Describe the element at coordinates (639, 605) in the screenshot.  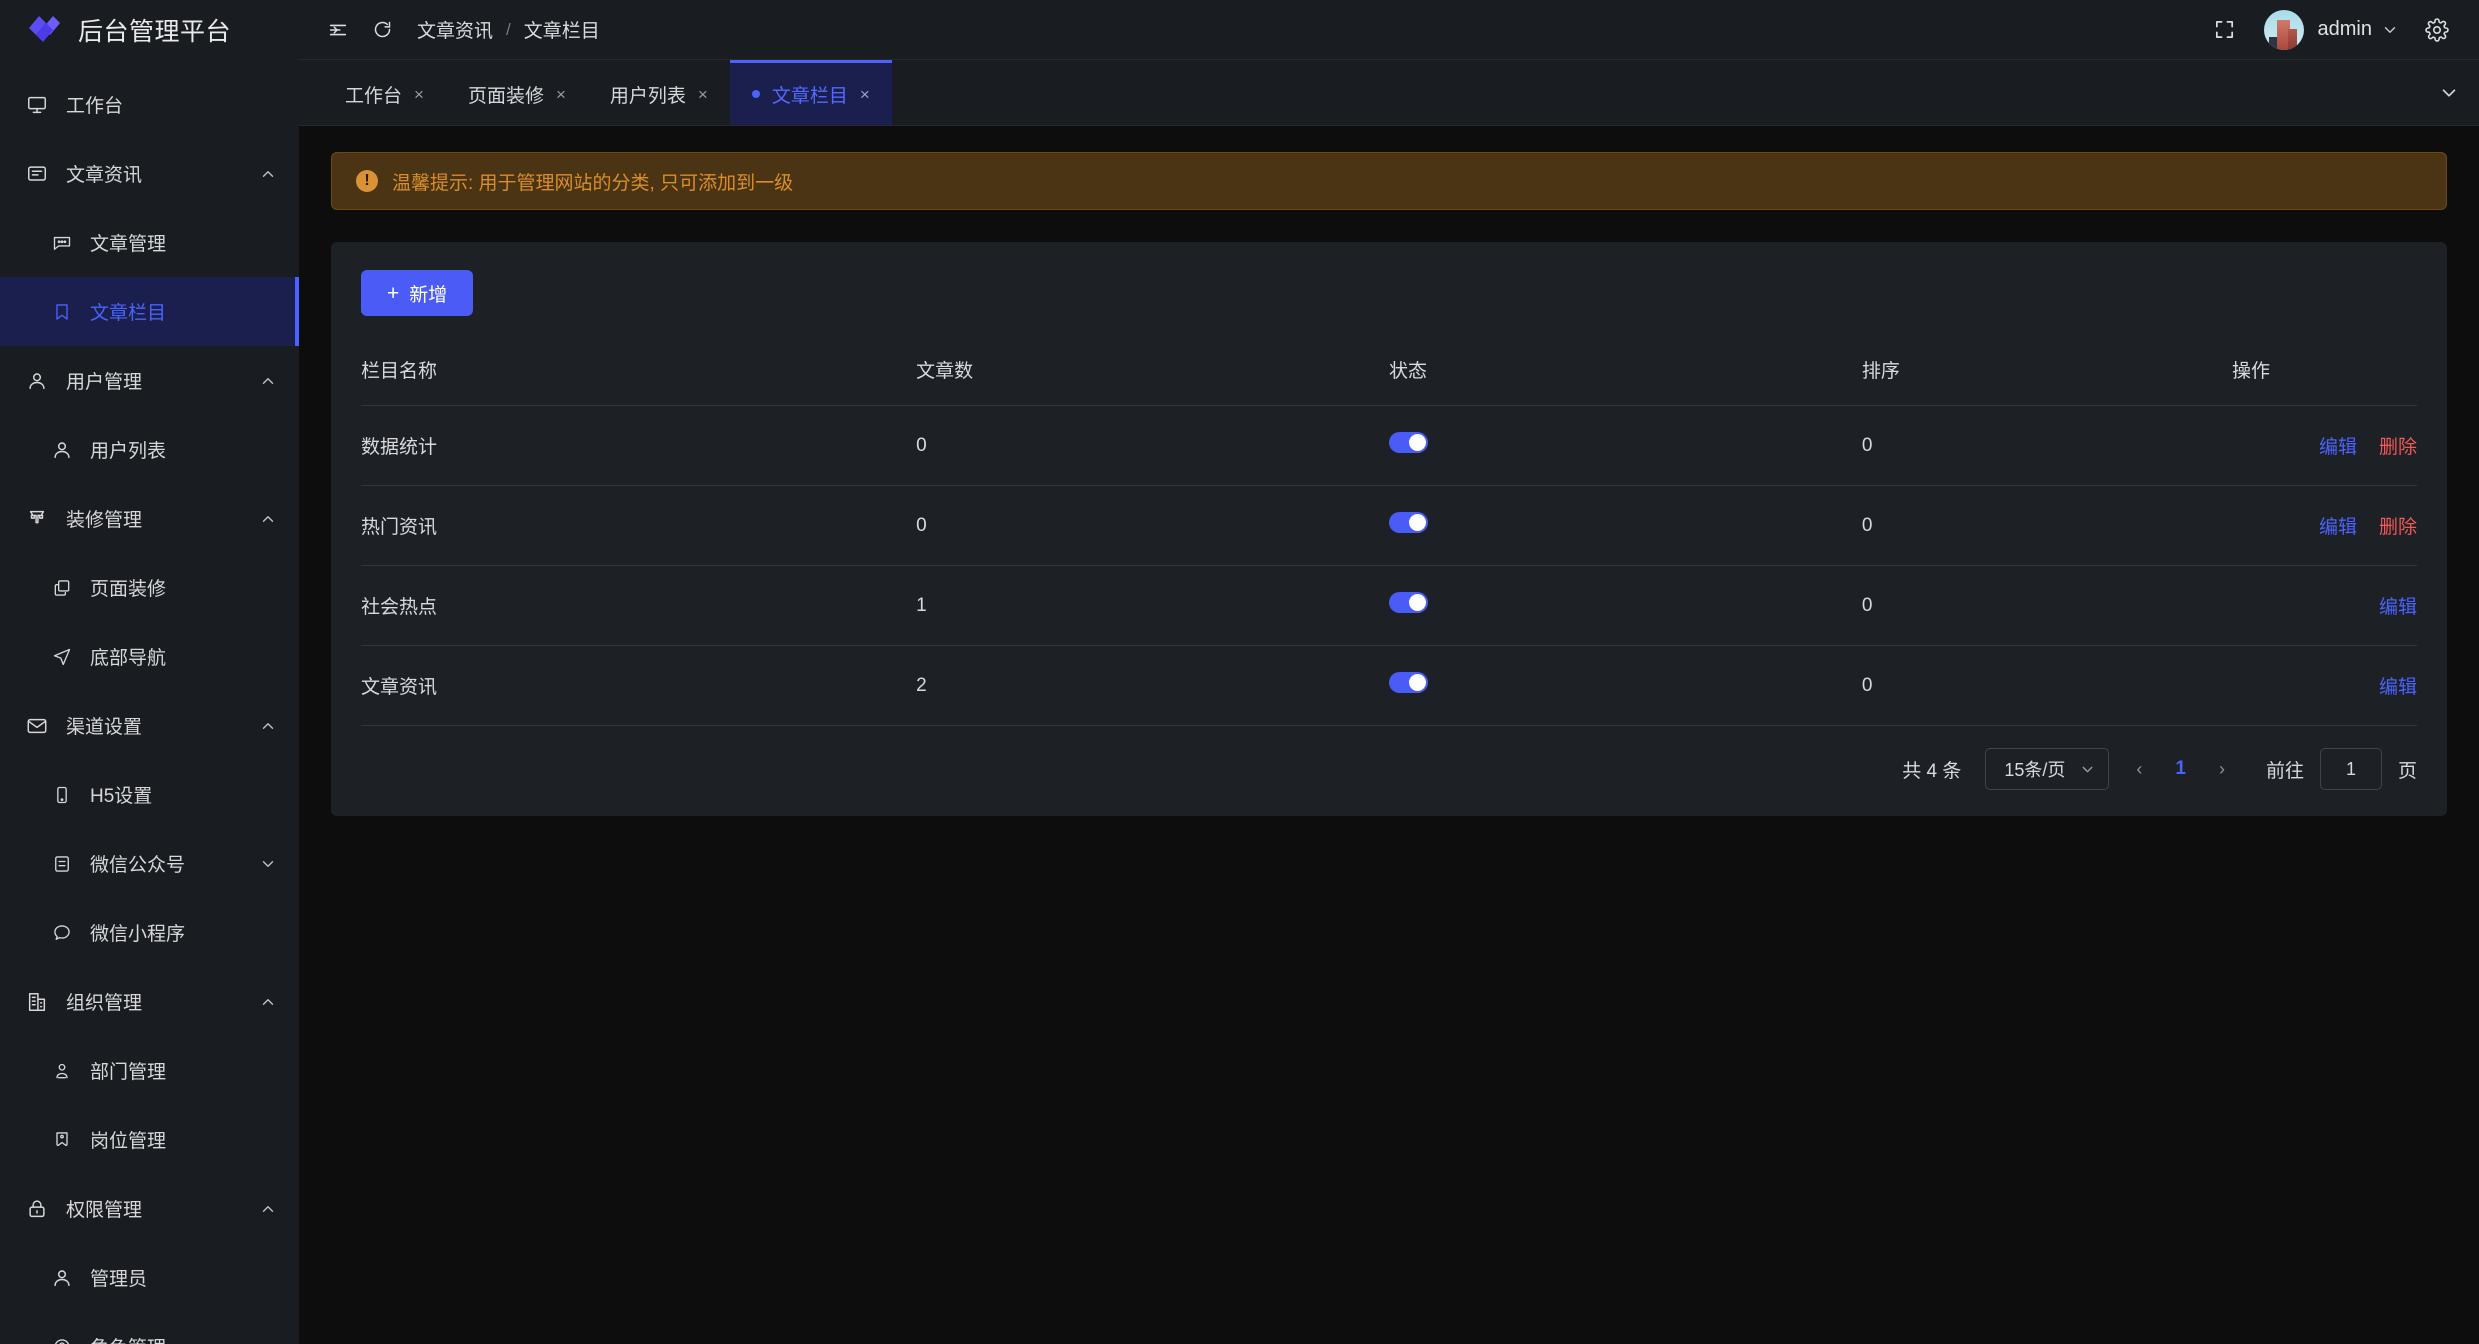
I see `cell-name: 社会热点` at that location.